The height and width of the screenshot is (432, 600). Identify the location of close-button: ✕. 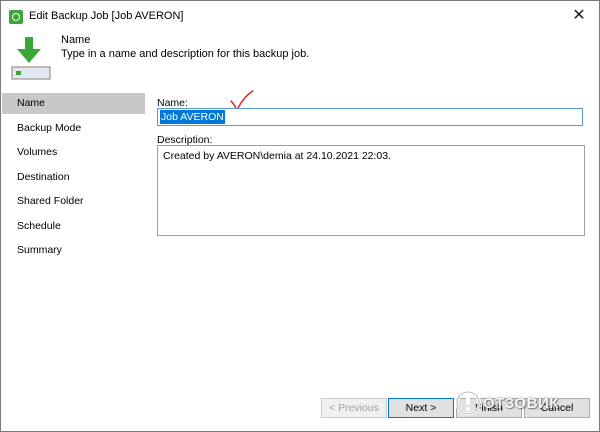
(579, 16).